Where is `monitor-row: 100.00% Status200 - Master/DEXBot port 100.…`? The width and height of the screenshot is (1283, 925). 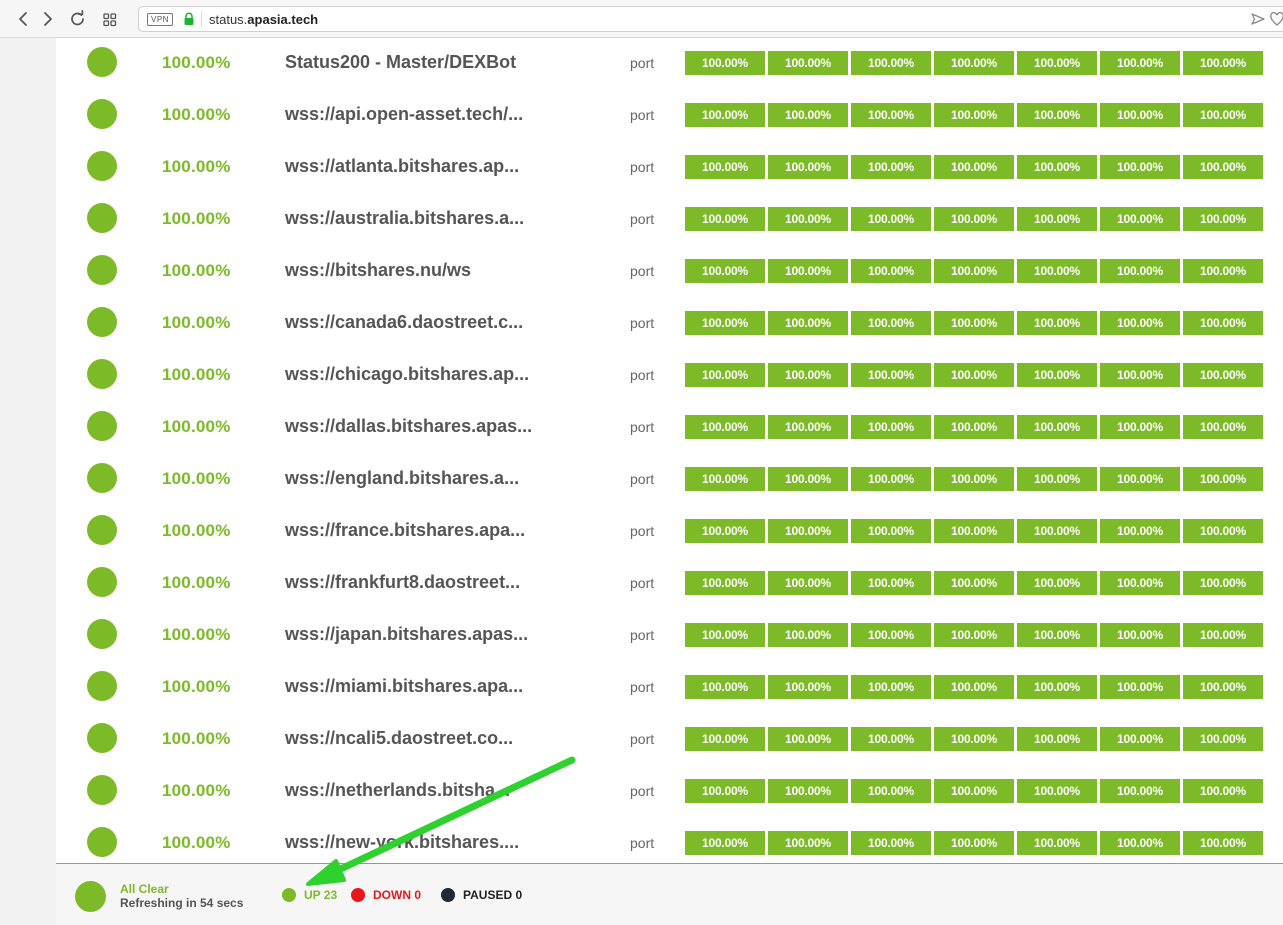 monitor-row: 100.00% Status200 - Master/DEXBot port 100.… is located at coordinates (669, 64).